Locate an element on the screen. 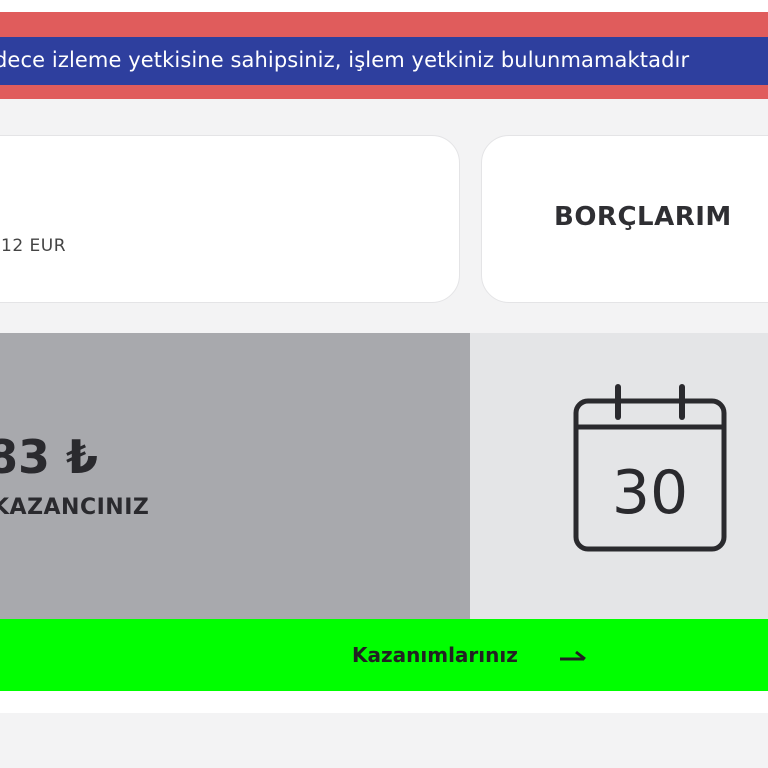  arrow-right-icon is located at coordinates (573, 655).